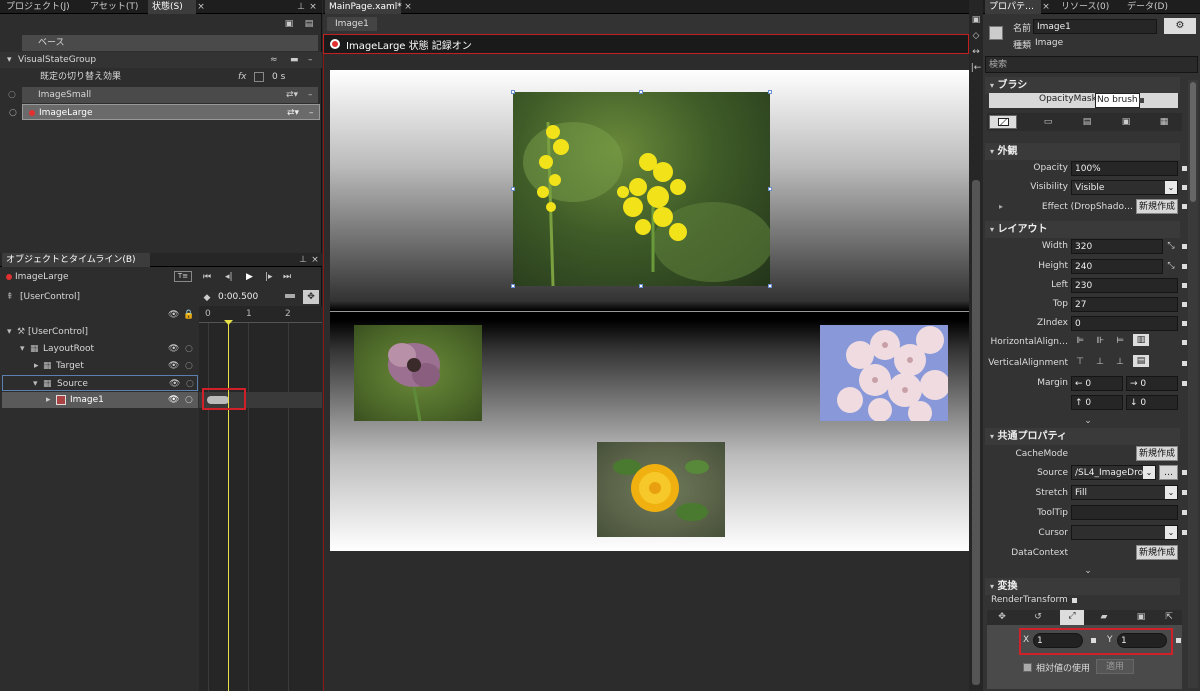 This screenshot has width=1200, height=691. I want to click on scope-up-icon: ⇞, so click(10, 297).